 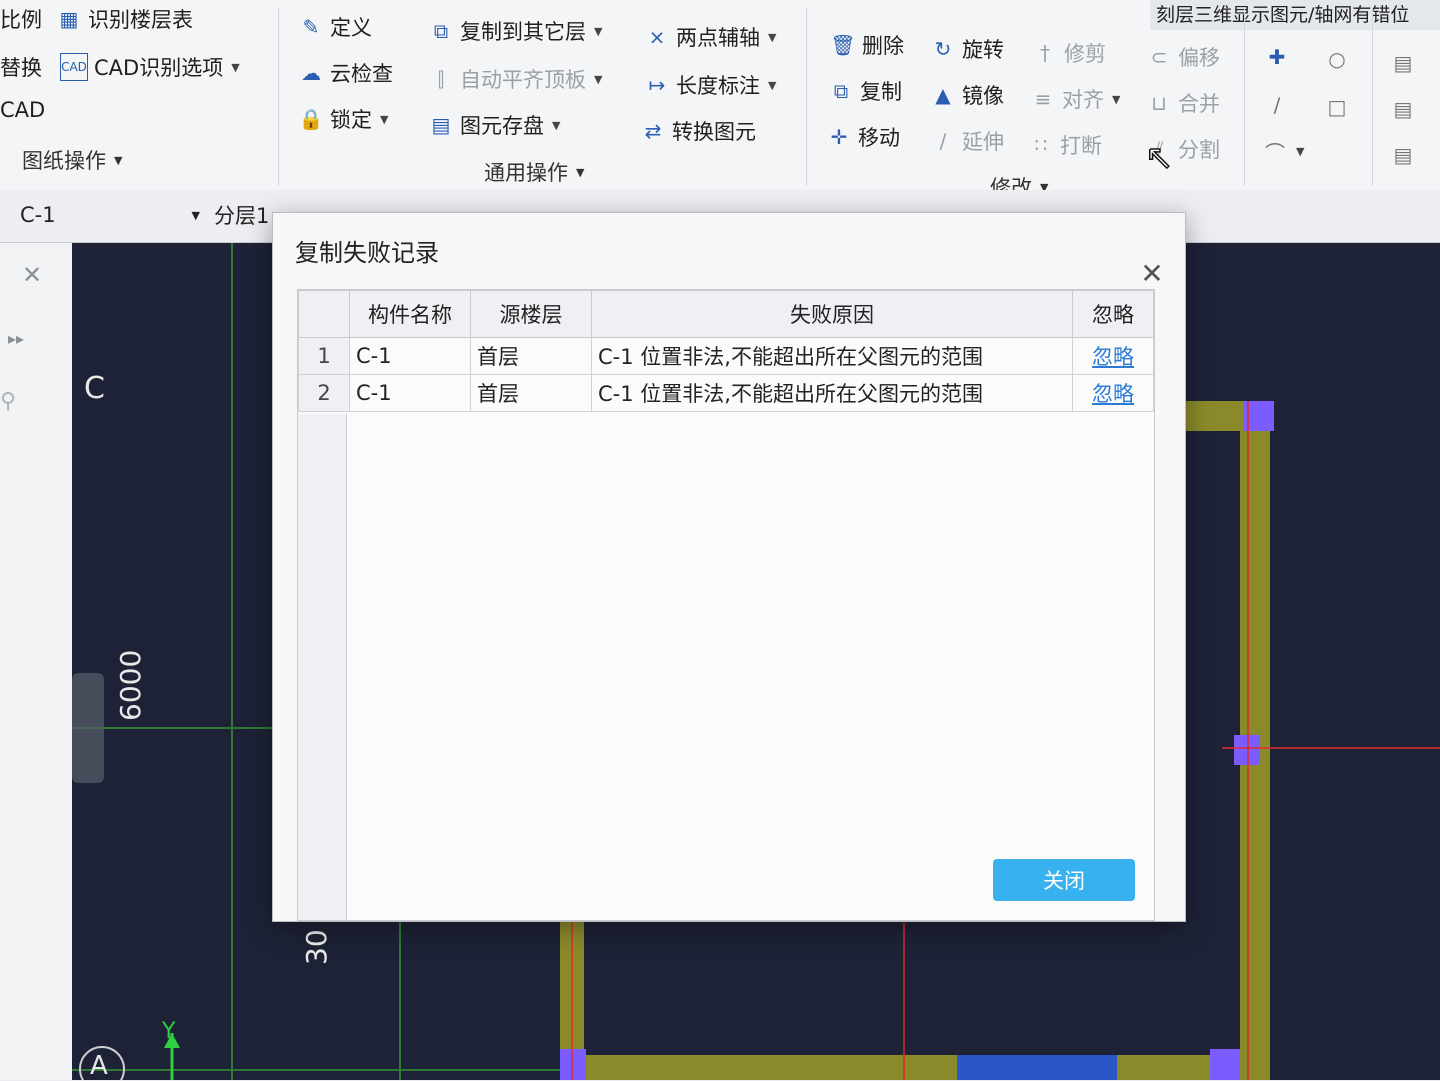 I want to click on column-header: 构件名称, so click(x=410, y=314).